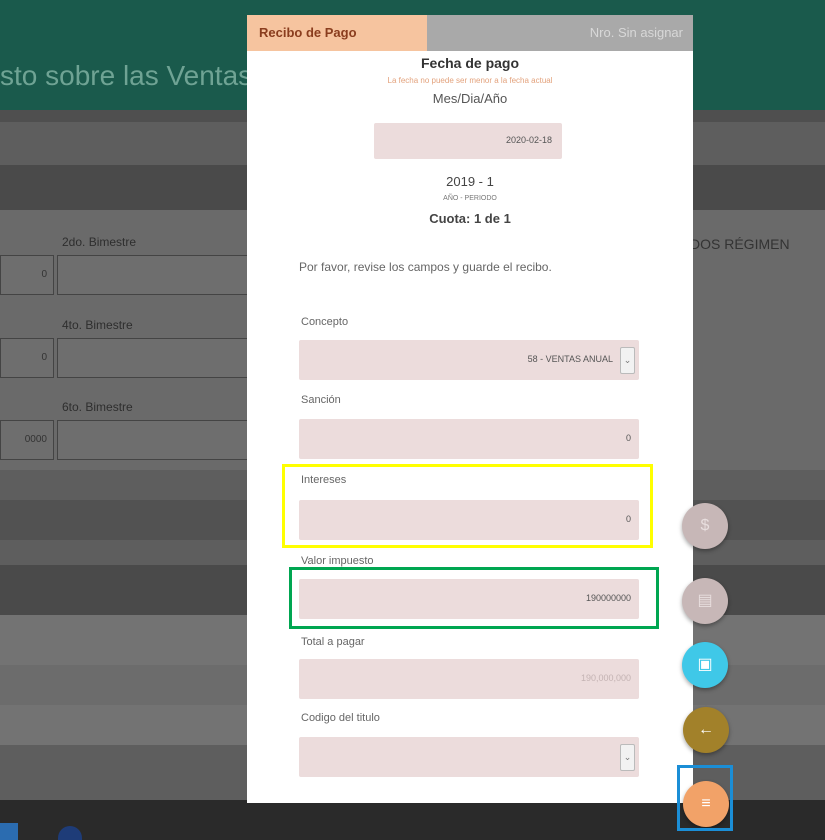  What do you see at coordinates (705, 798) in the screenshot?
I see `menu-button-highlight` at bounding box center [705, 798].